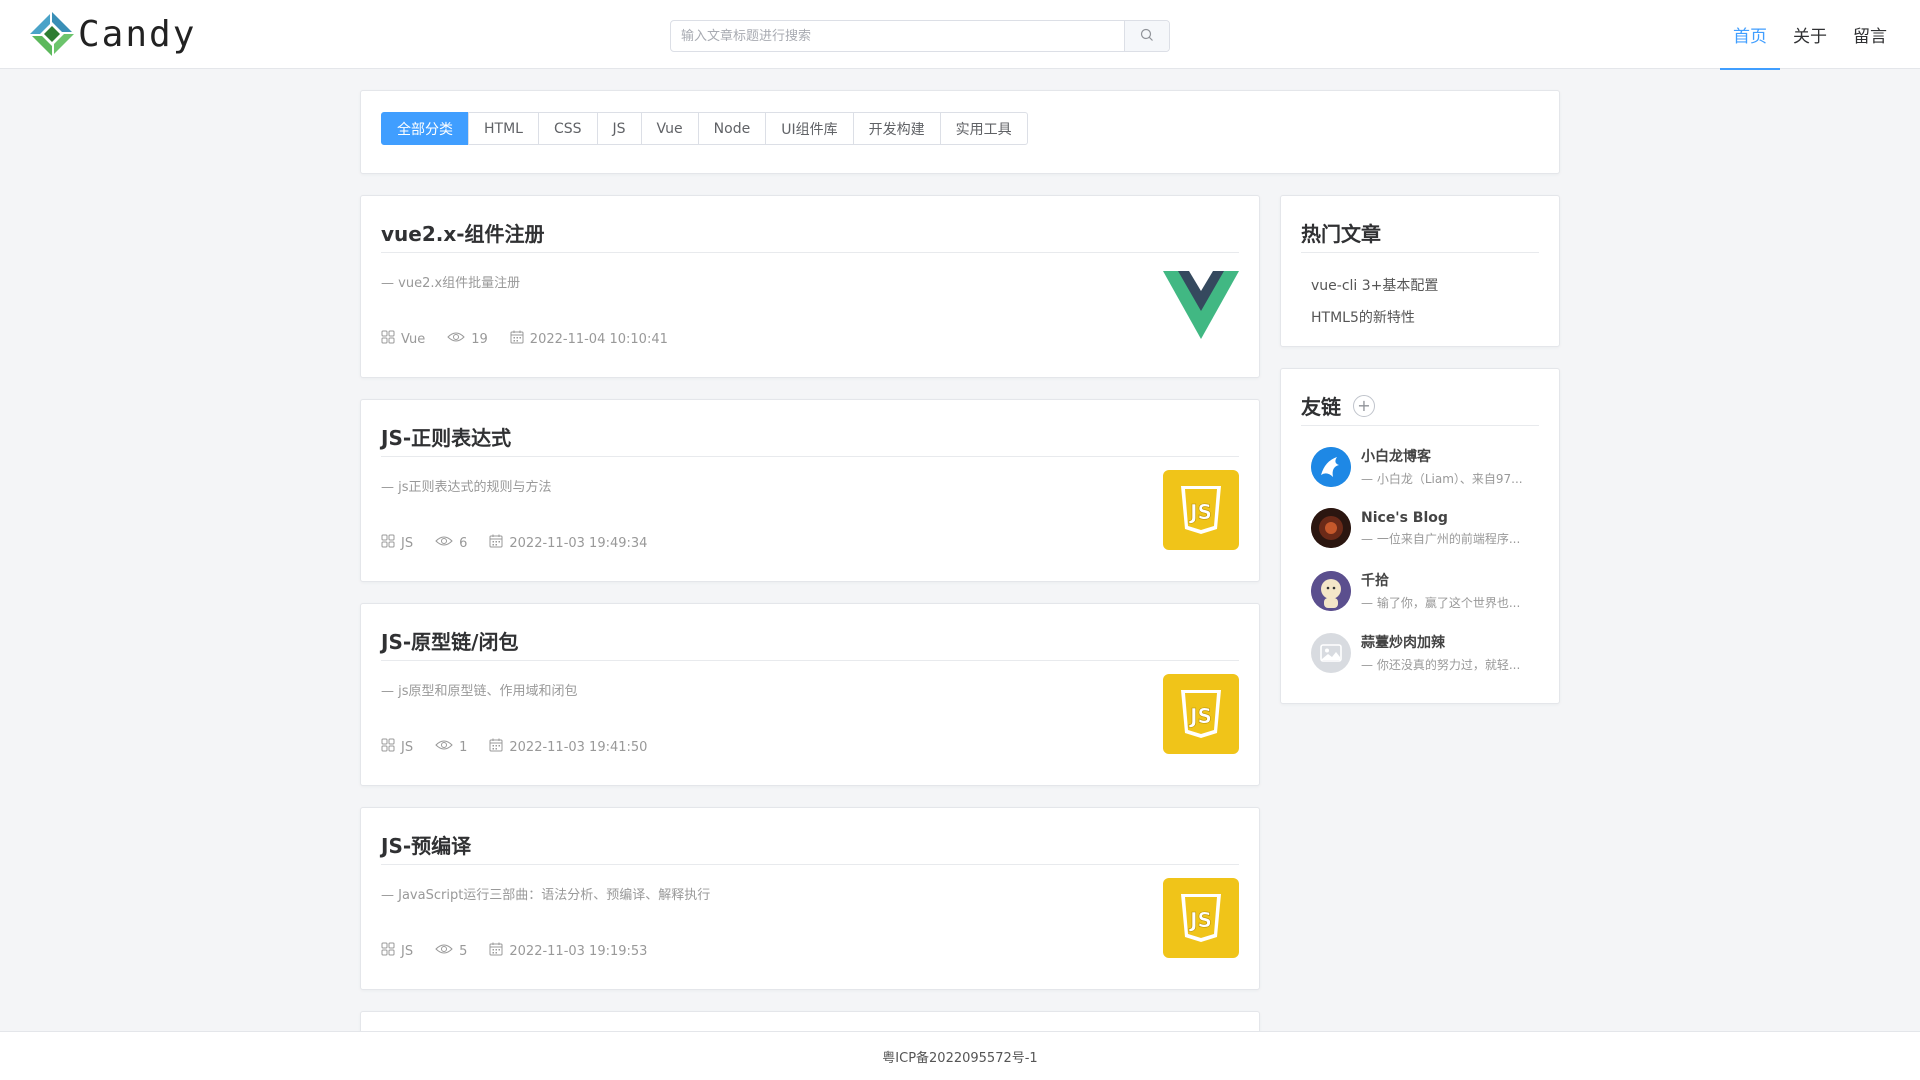  I want to click on category-all: 全部分类, so click(425, 128).